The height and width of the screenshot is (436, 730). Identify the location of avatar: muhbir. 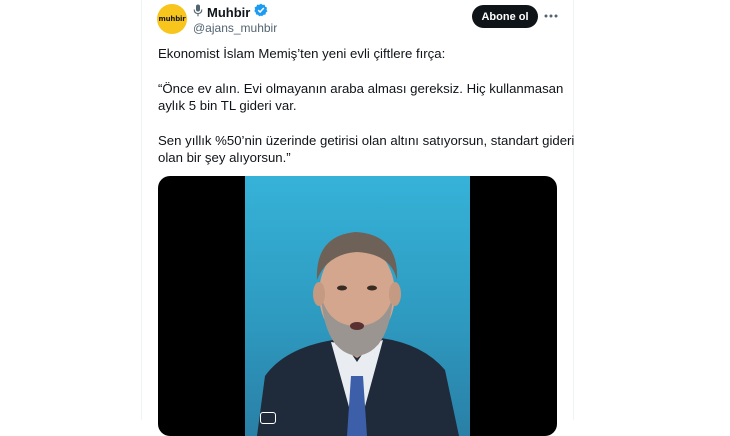
(172, 19).